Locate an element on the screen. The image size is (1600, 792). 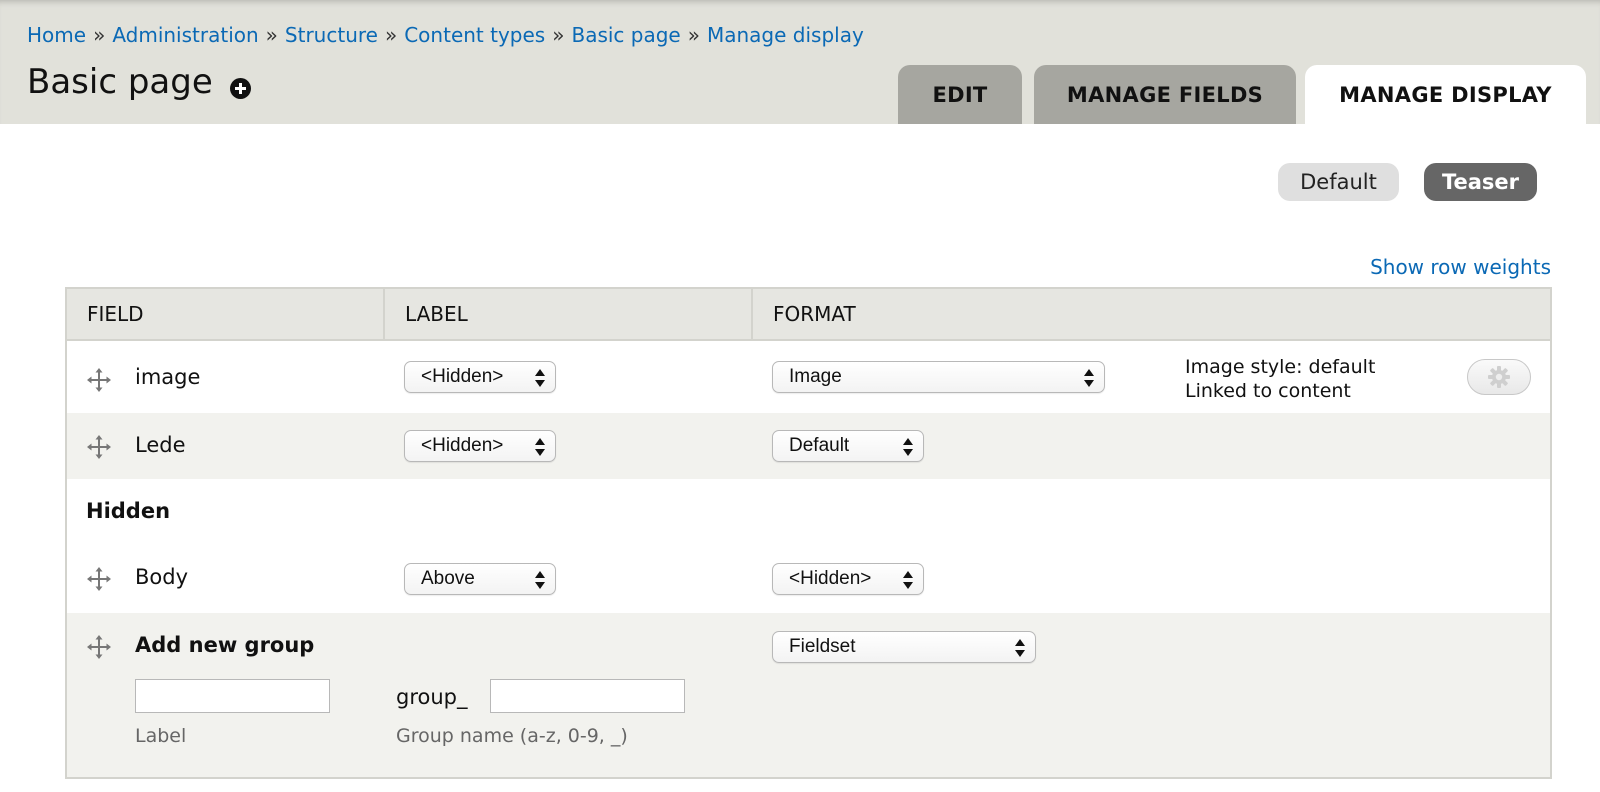
view-mode-default: Default is located at coordinates (1338, 182).